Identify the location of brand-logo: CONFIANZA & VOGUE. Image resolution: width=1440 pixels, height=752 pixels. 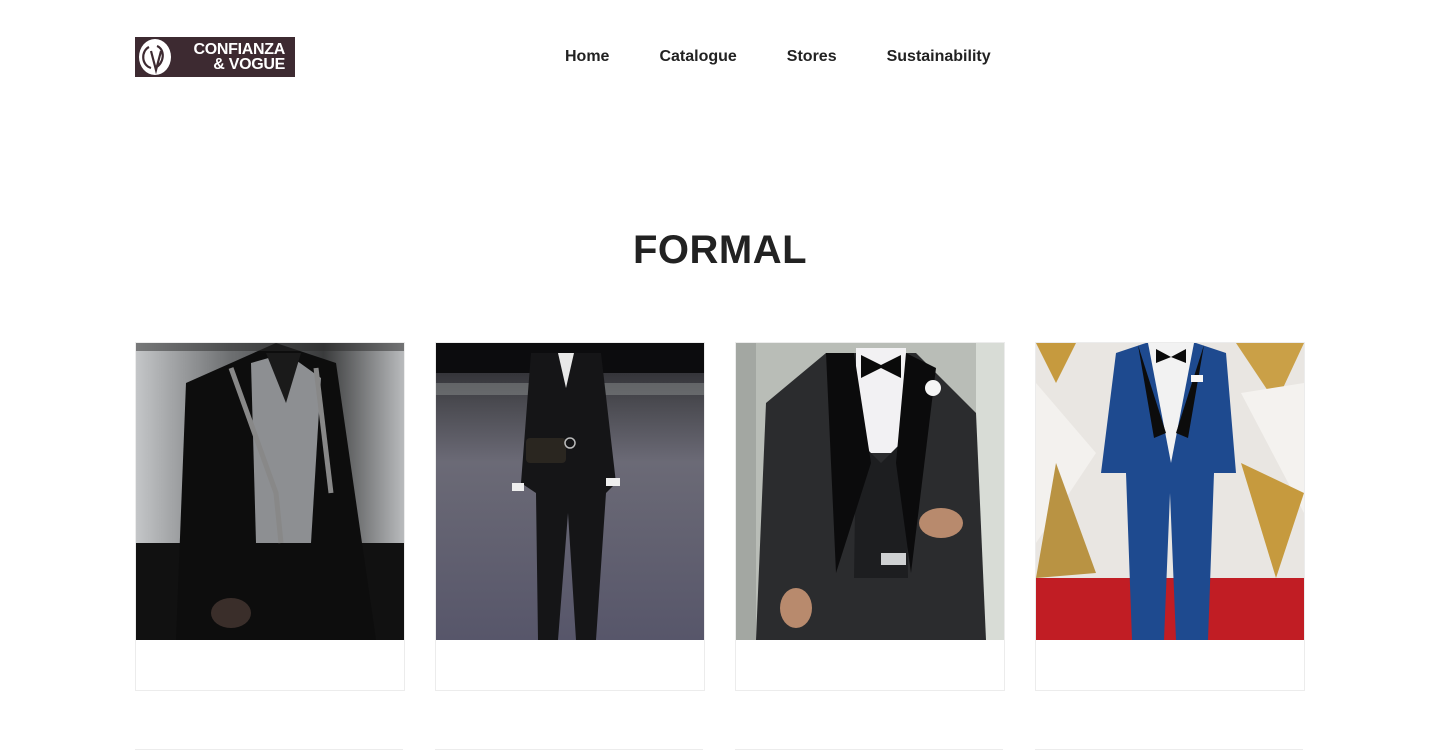
(215, 57).